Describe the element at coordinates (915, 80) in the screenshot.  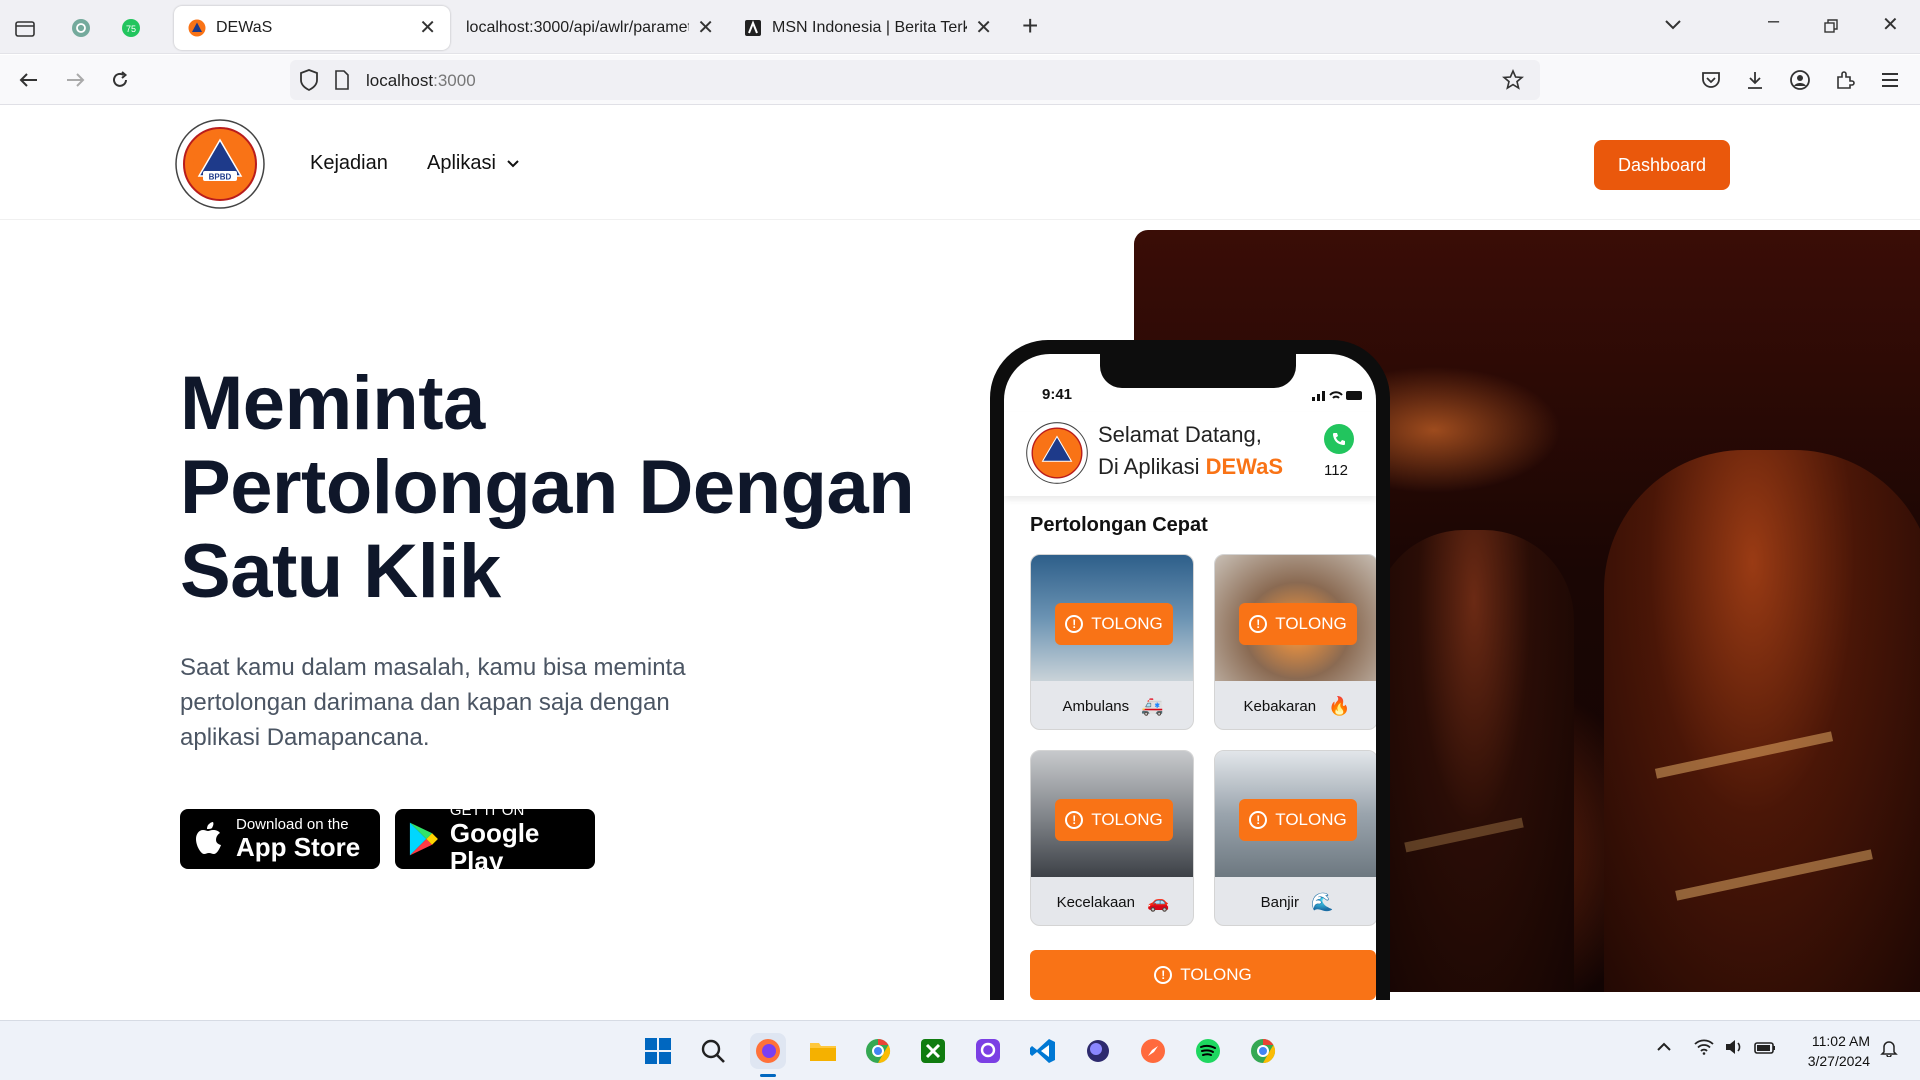
I see `url-bar: localhost:3000` at that location.